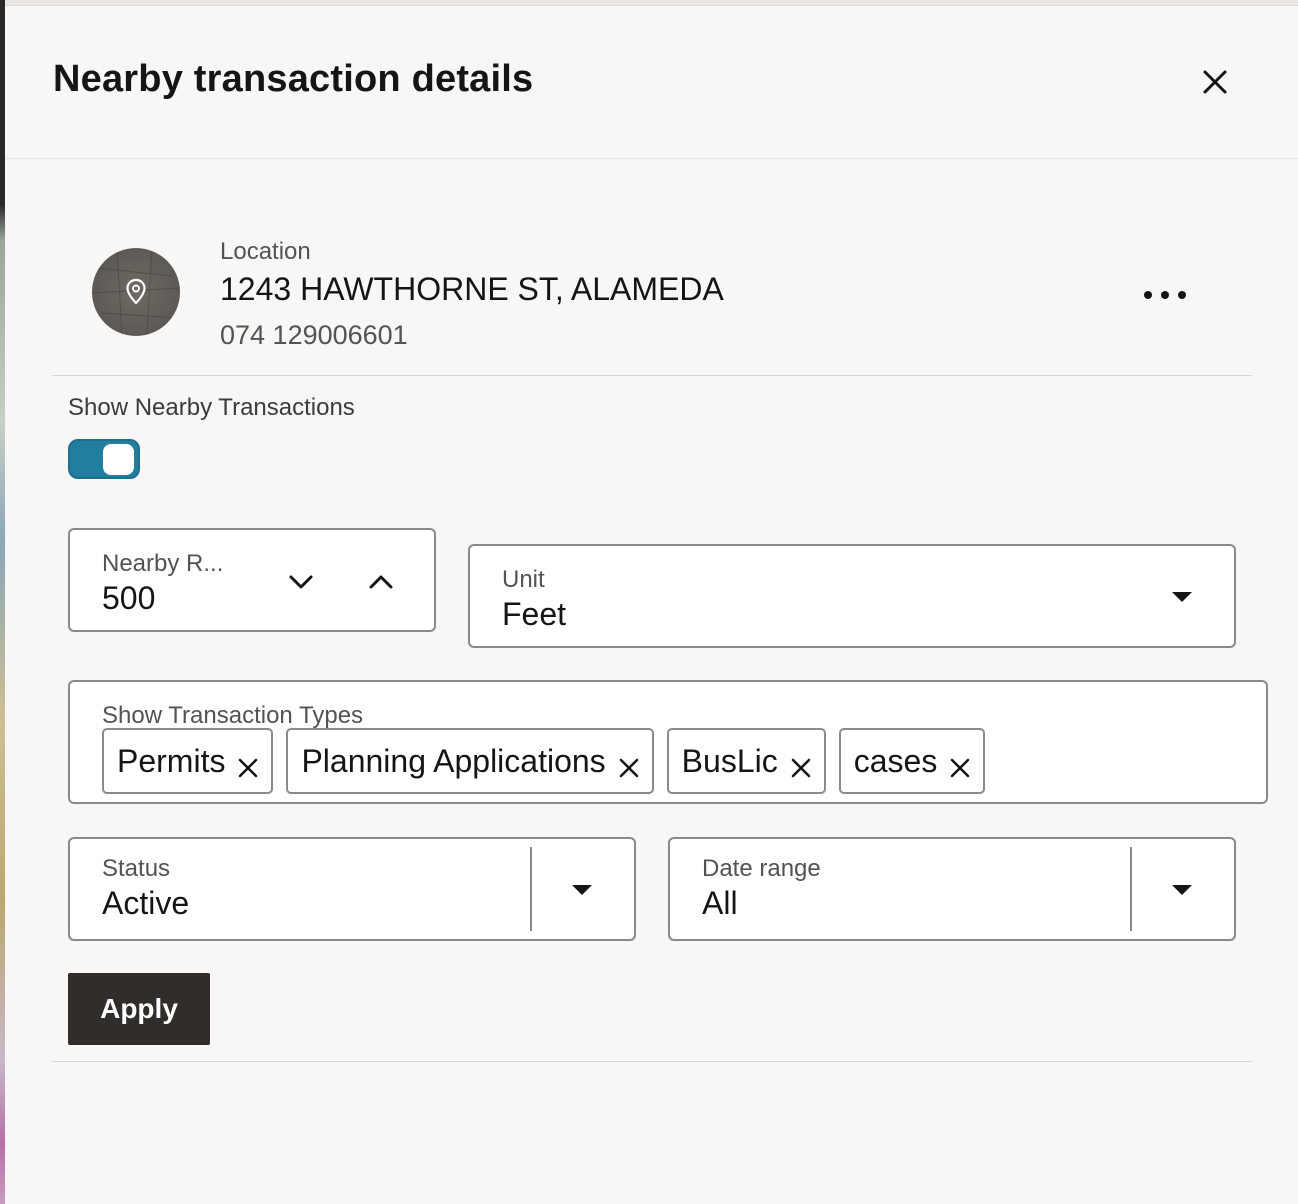 This screenshot has height=1204, width=1298. What do you see at coordinates (720, 903) in the screenshot?
I see `date-range-value: All` at bounding box center [720, 903].